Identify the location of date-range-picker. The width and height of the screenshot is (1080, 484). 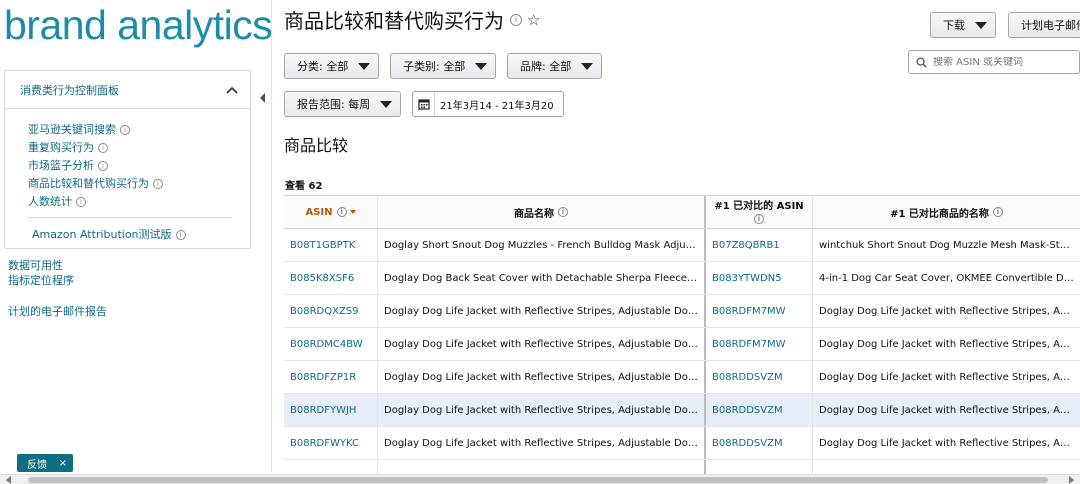
(488, 104).